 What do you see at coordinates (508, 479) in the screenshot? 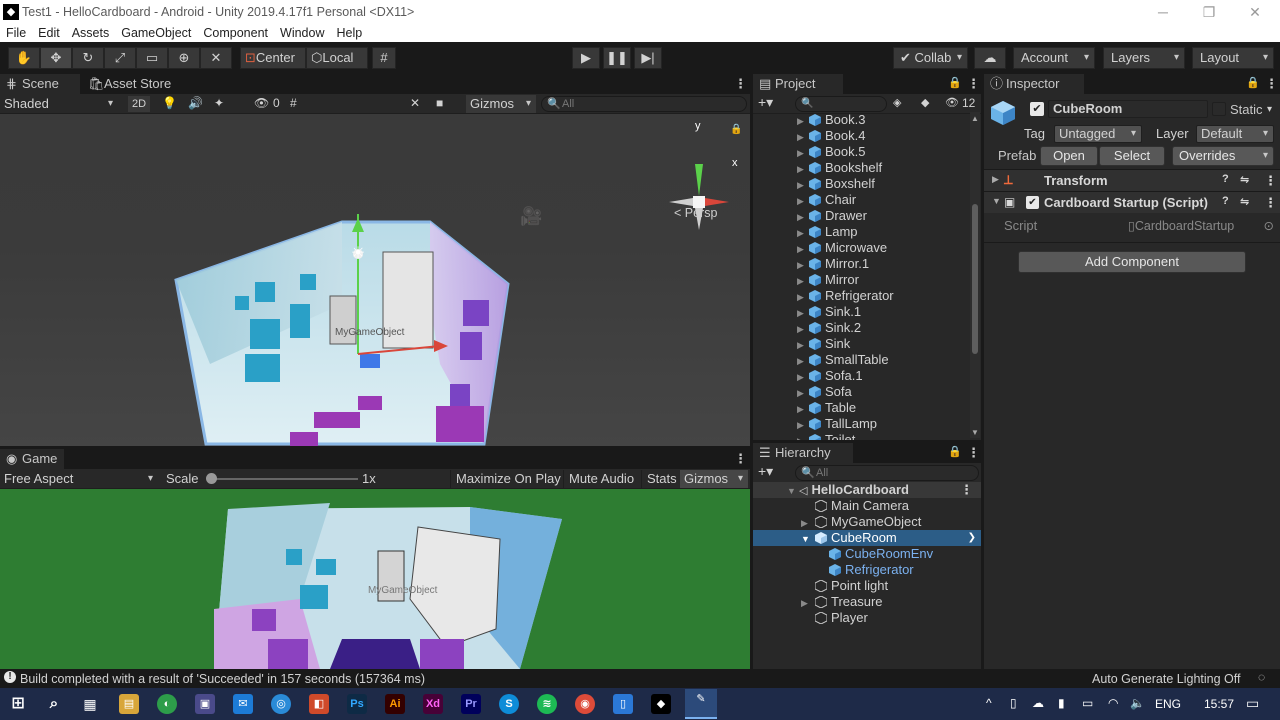
I see `maximize-on-play-toggle: Maximize On Play` at bounding box center [508, 479].